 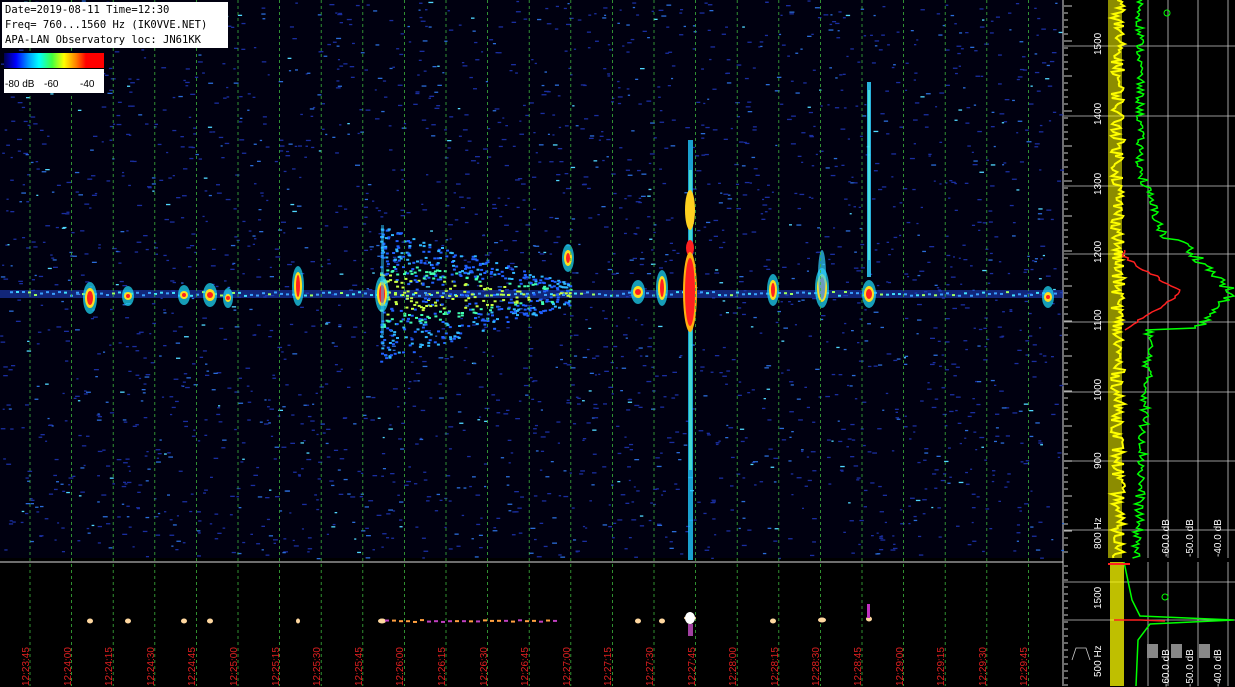 I want to click on time-label: 12:26:00, so click(x=401, y=666).